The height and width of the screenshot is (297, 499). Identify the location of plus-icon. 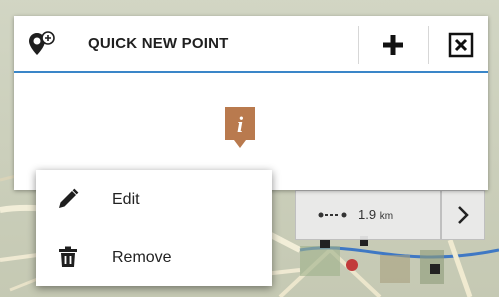
(393, 45).